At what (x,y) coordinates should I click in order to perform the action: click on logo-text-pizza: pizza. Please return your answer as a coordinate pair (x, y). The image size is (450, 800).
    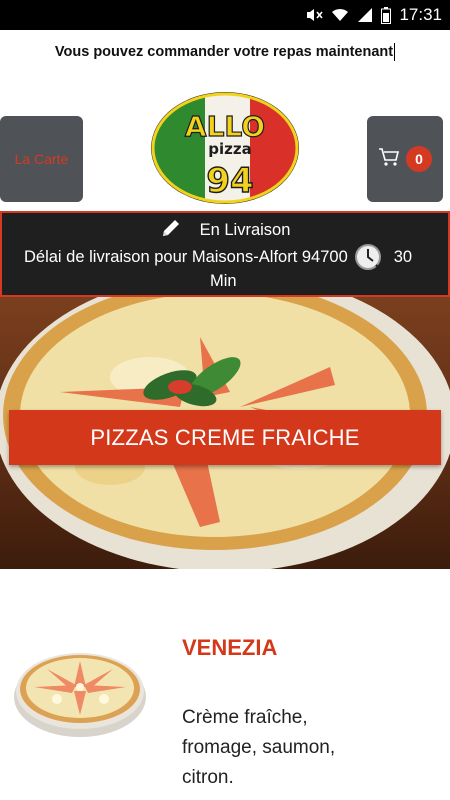
    Looking at the image, I should click on (229, 149).